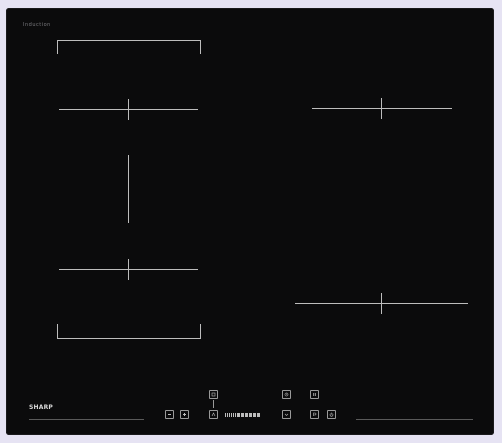  I want to click on left-zone-top-bracket-h, so click(129, 40).